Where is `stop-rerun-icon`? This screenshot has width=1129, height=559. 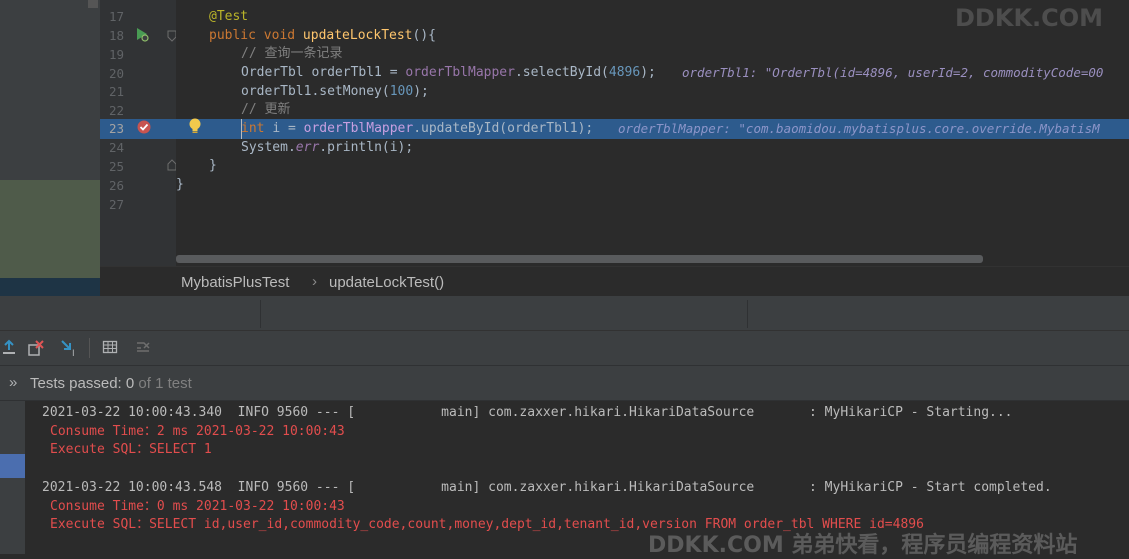
stop-rerun-icon is located at coordinates (36, 348).